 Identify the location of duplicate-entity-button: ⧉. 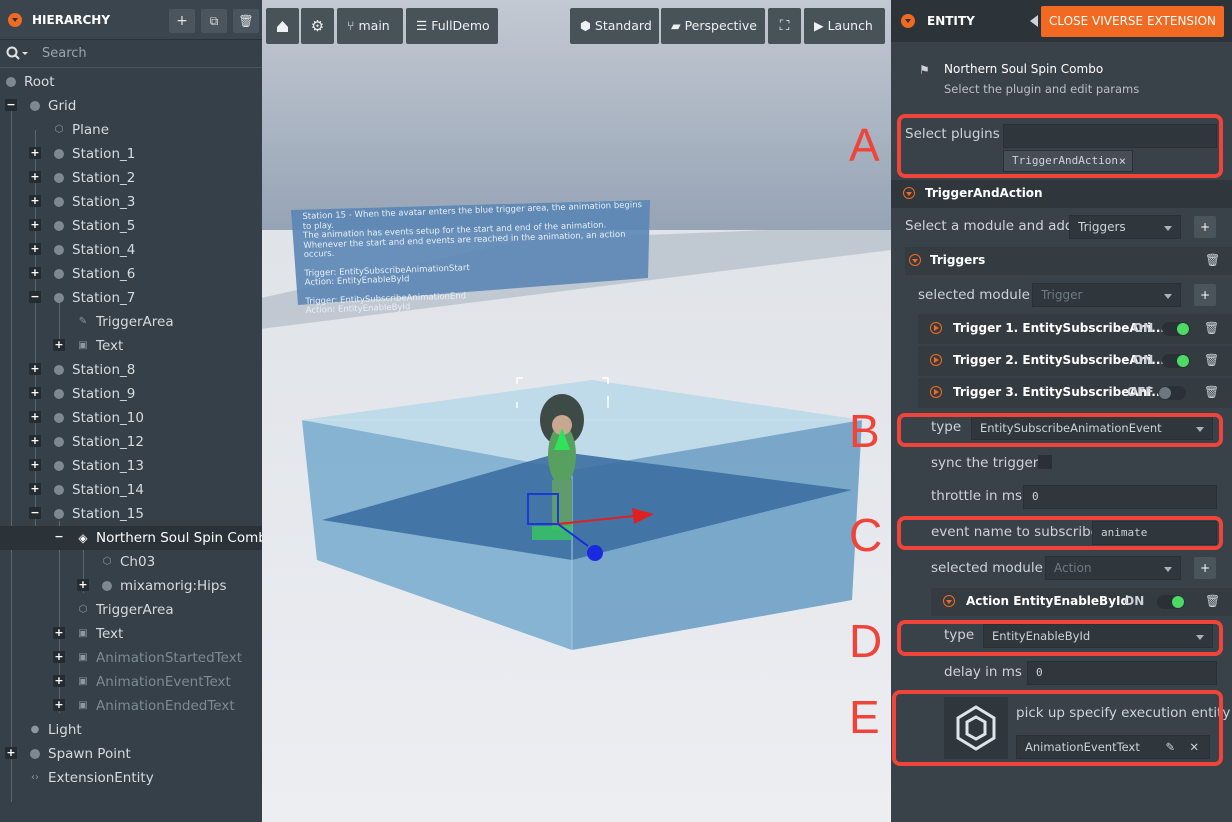
(214, 21).